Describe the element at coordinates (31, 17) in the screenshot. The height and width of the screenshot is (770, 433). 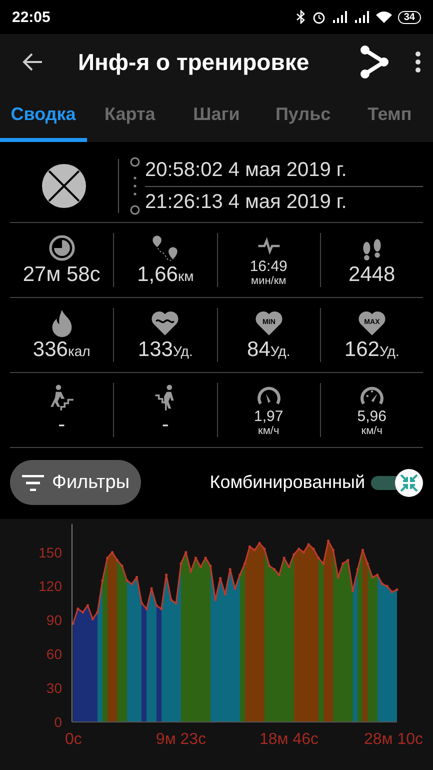
I see `clock-time: 22:05` at that location.